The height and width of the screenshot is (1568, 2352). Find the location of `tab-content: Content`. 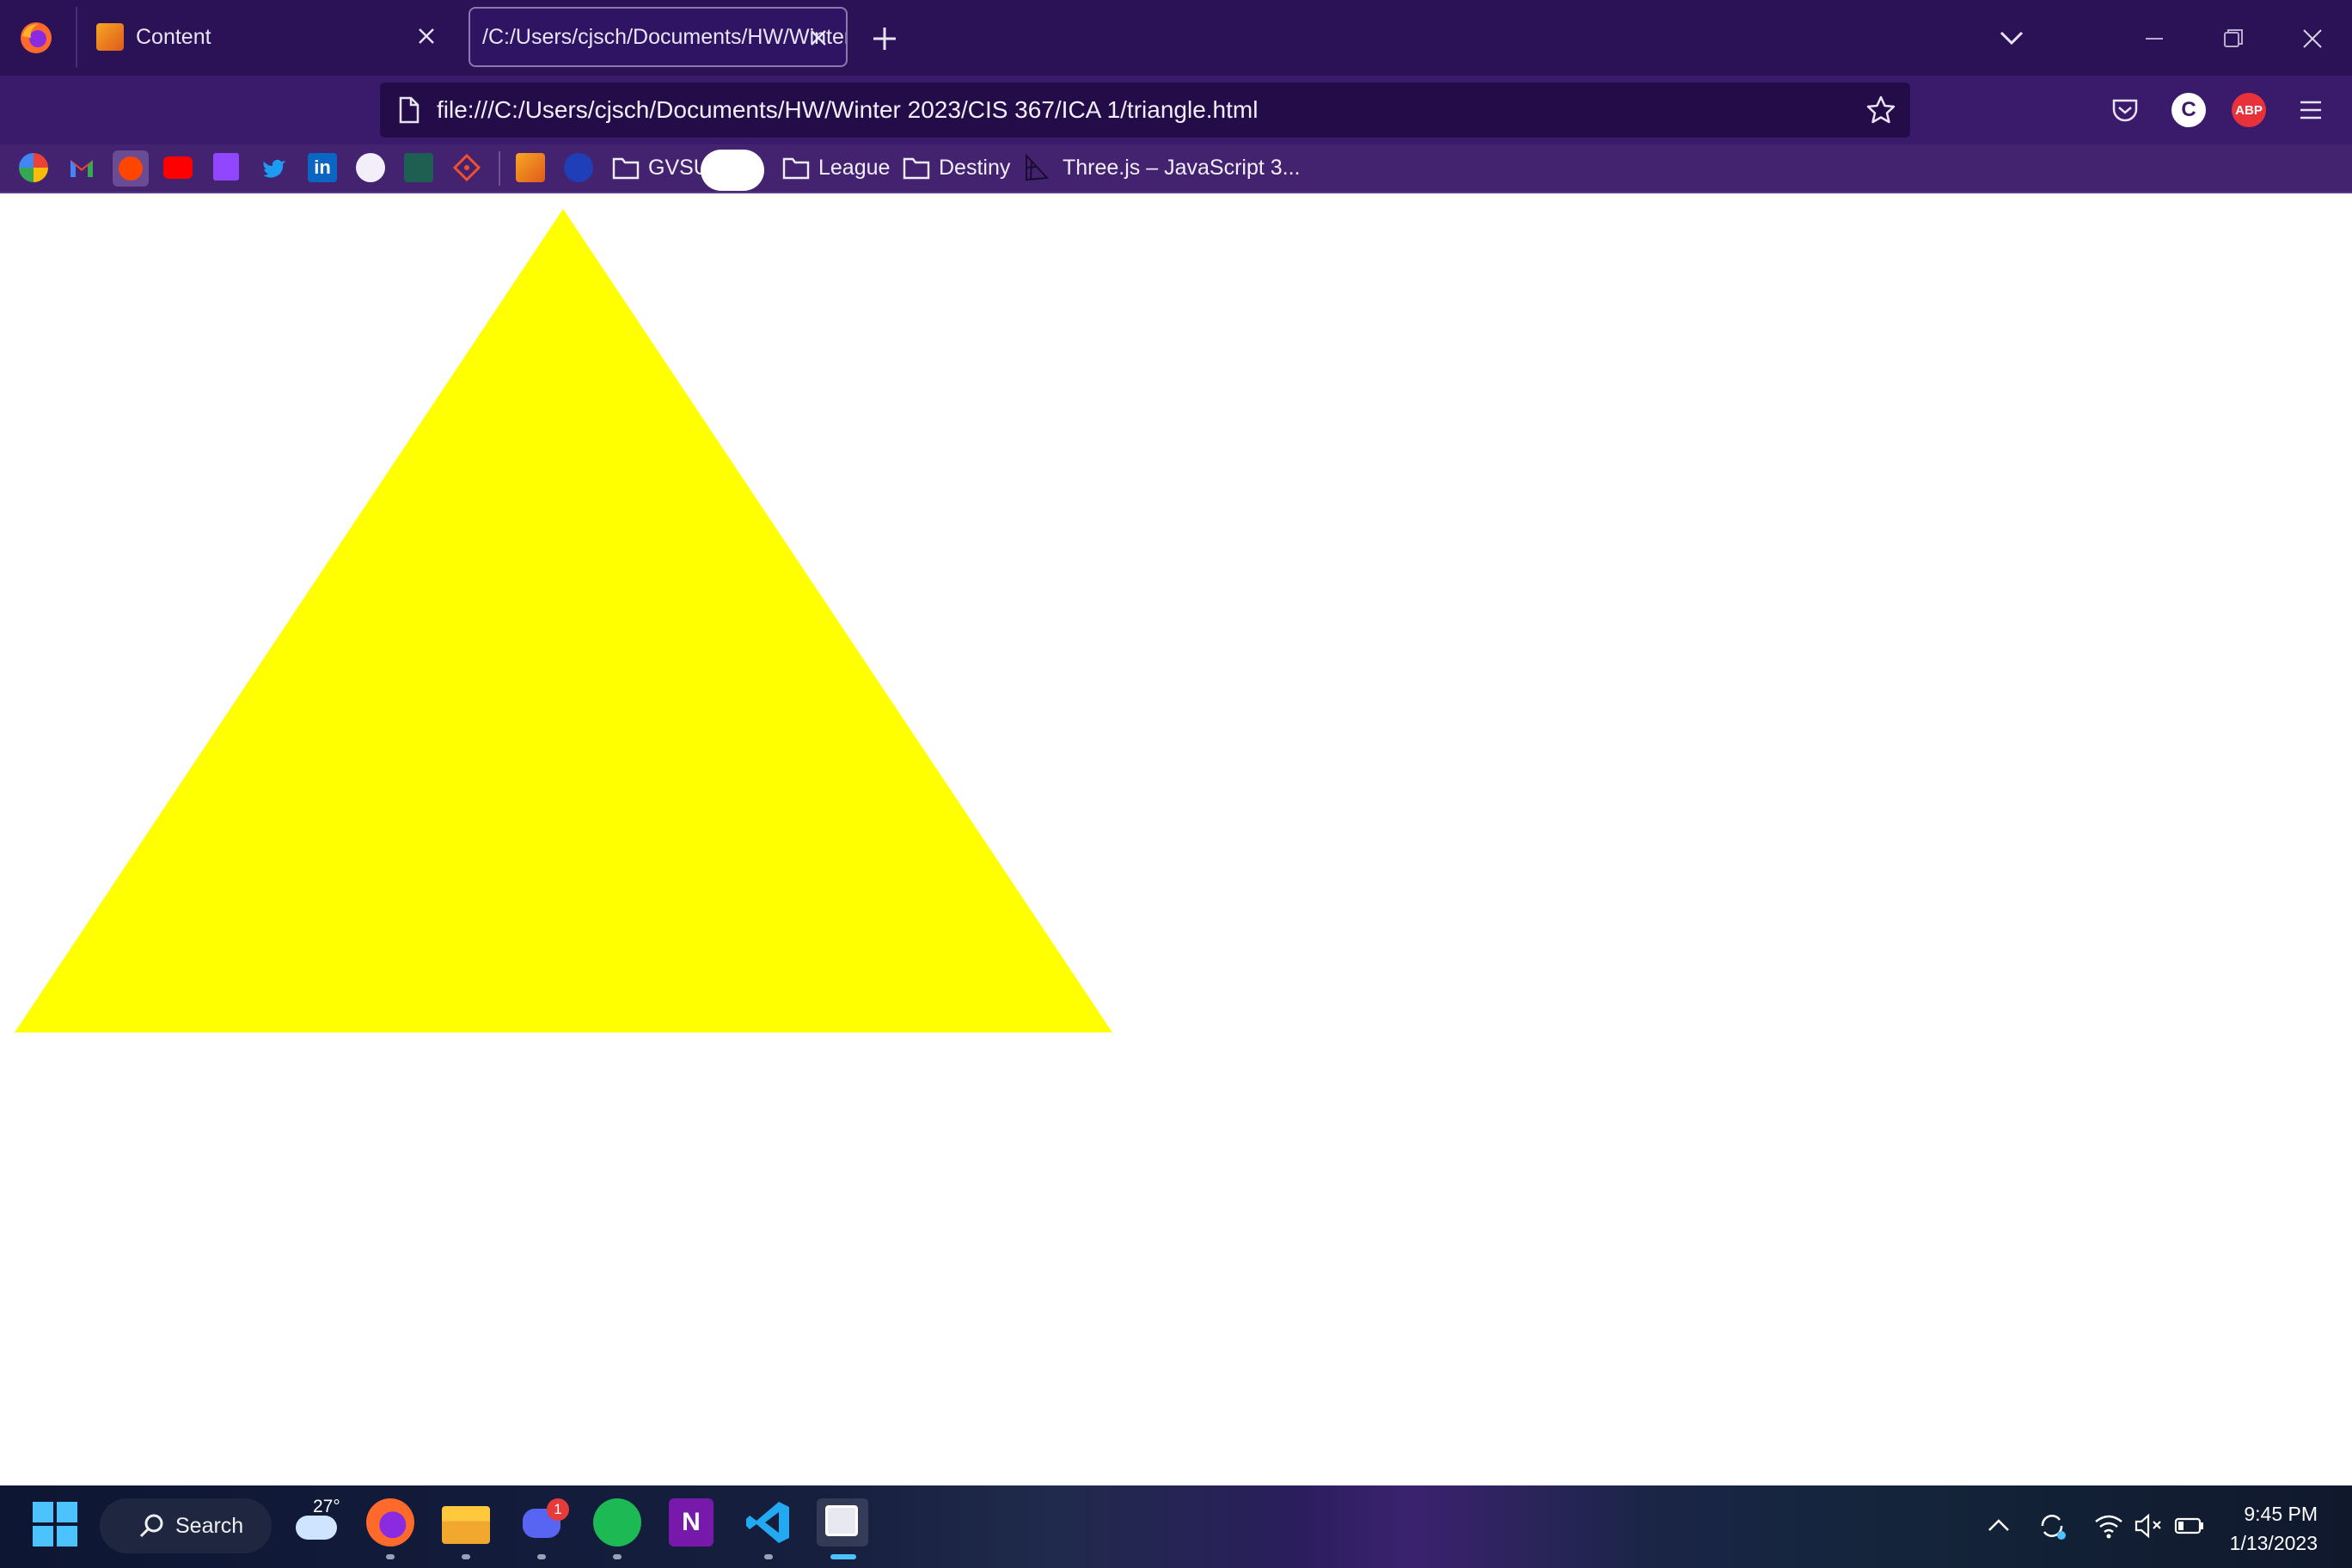

tab-content: Content is located at coordinates (266, 37).